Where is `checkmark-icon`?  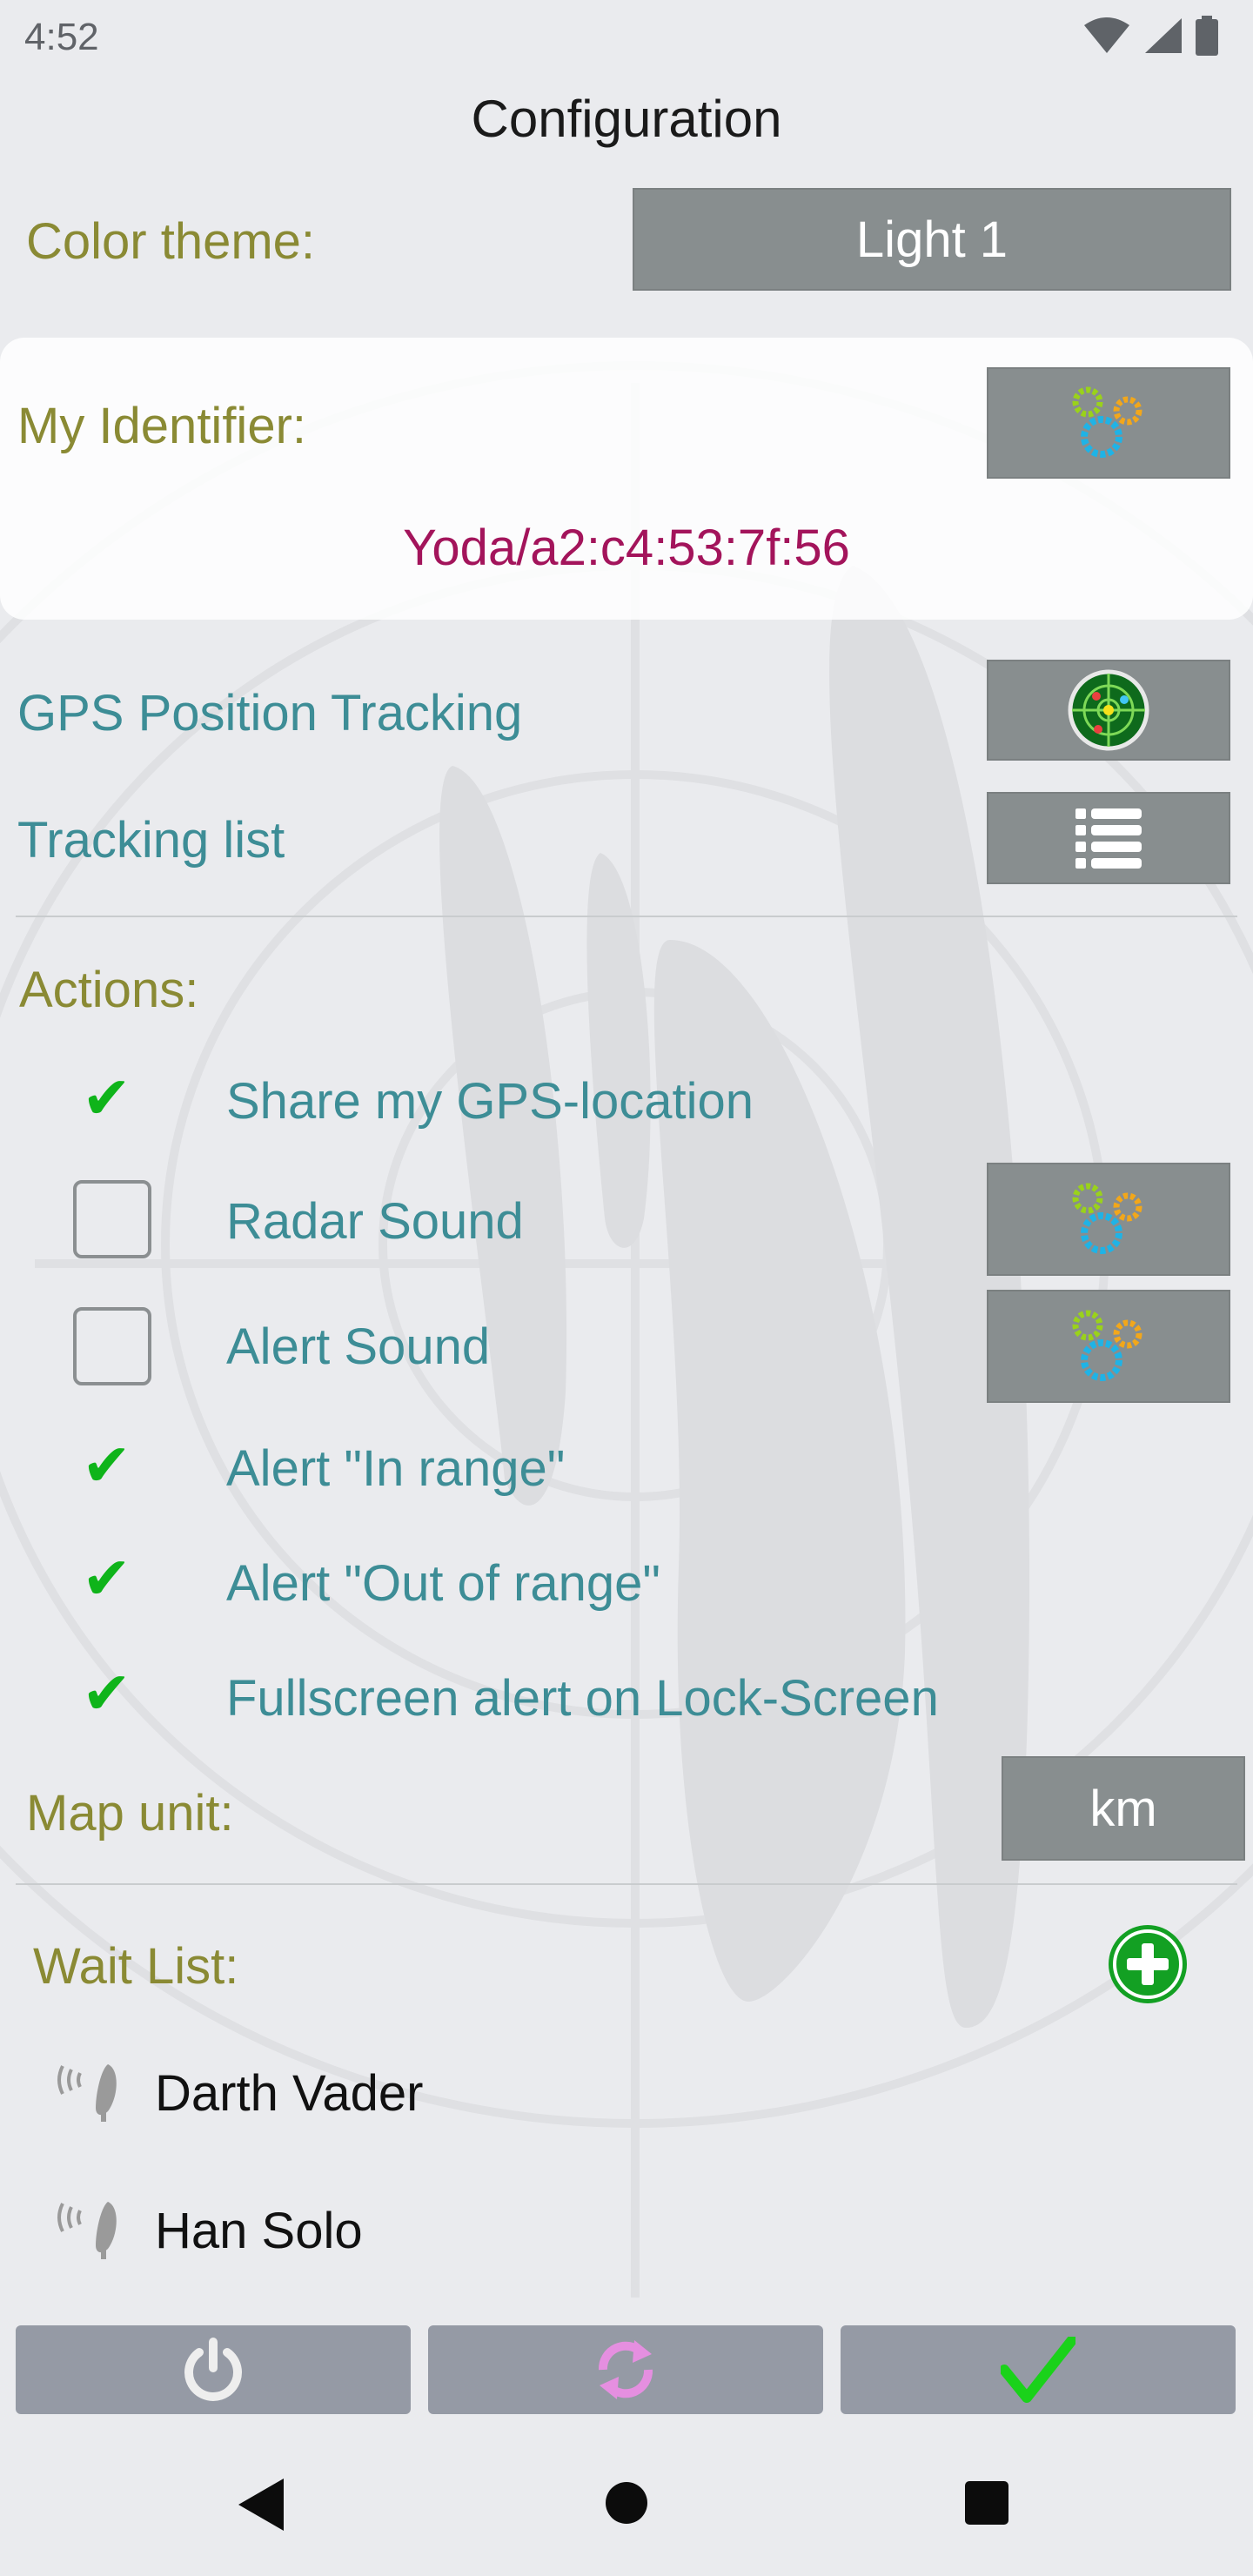
checkmark-icon is located at coordinates (1038, 2370).